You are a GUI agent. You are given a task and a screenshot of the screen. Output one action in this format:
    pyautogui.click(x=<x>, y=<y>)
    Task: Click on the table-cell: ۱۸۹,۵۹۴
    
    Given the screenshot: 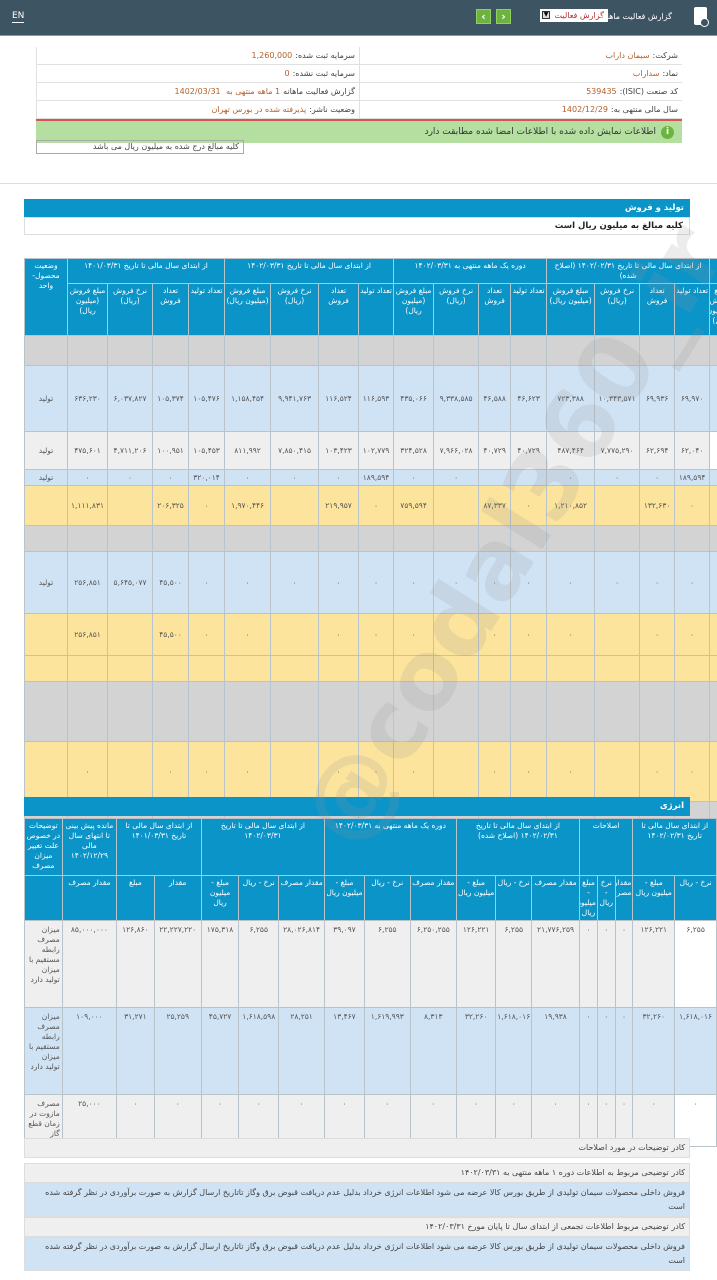 What is the action you would take?
    pyautogui.click(x=376, y=477)
    